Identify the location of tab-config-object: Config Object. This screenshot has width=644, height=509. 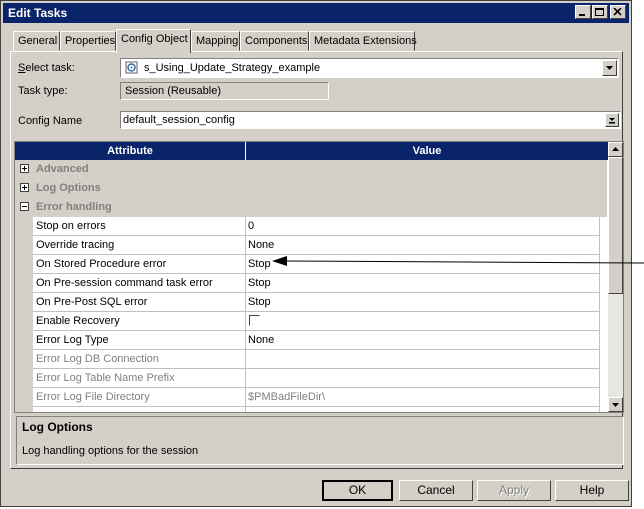
(153, 41).